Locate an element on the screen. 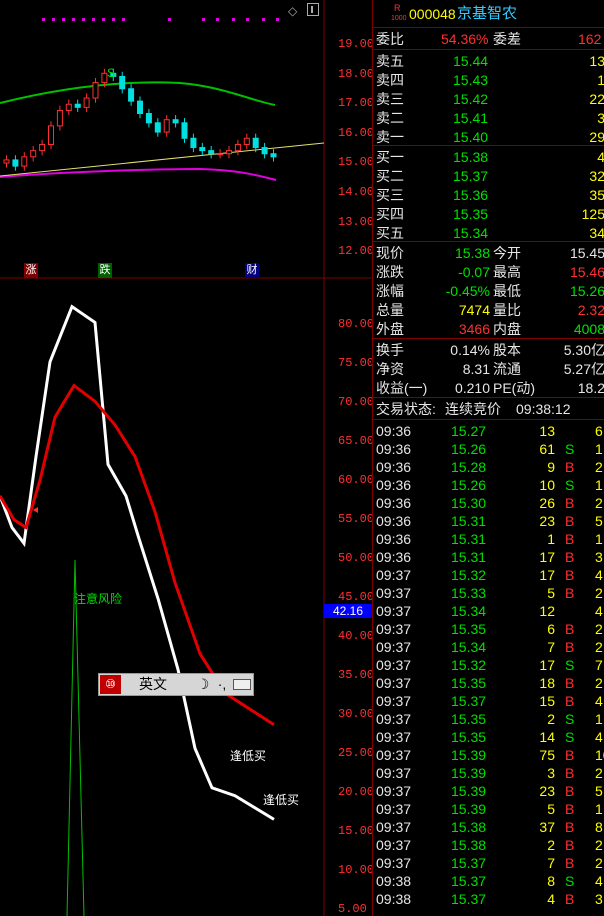 Image resolution: width=604 pixels, height=916 pixels. quote-value-2: 15.46 is located at coordinates (586, 272).